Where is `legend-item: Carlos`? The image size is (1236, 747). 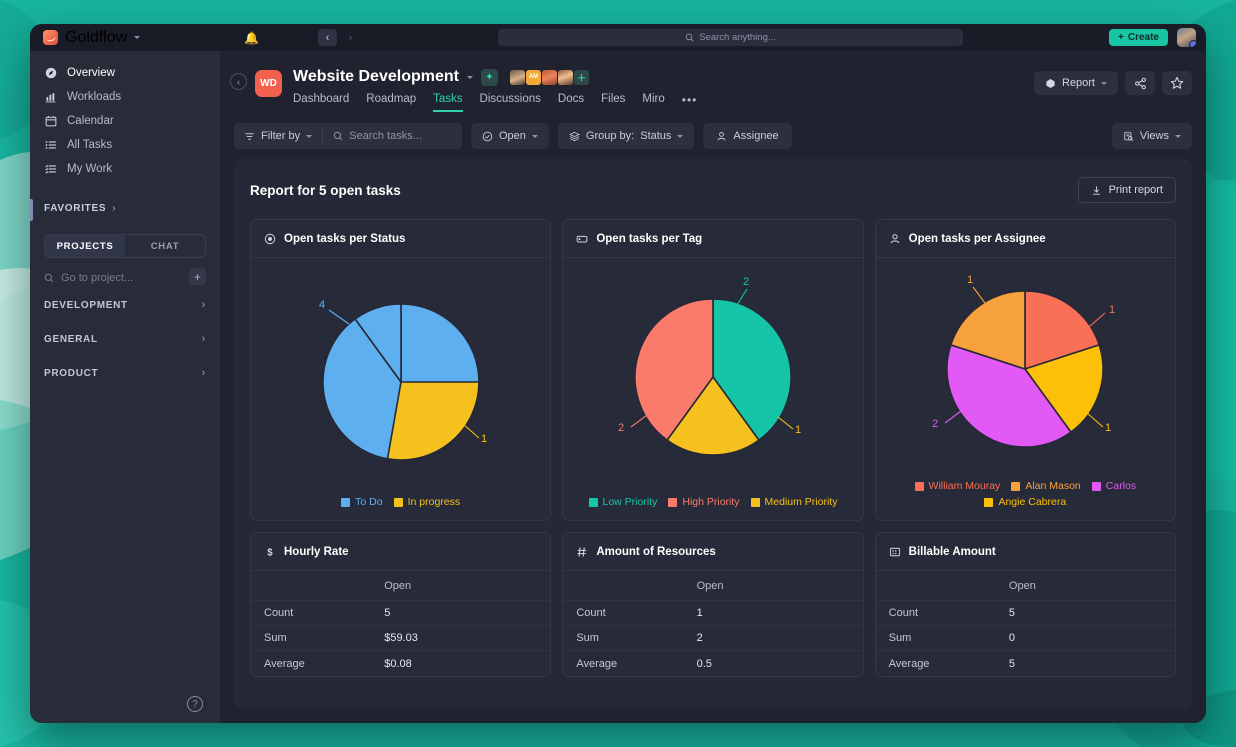
legend-item: Carlos is located at coordinates (1114, 486).